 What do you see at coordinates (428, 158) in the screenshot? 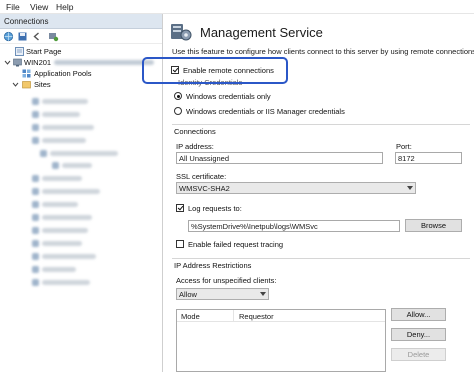
I see `port-field: 8172` at bounding box center [428, 158].